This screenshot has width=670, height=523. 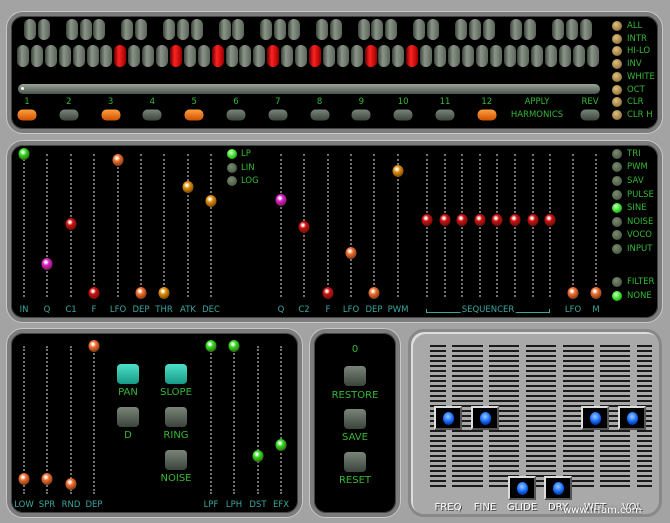 I want to click on fader-fine, so click(x=485, y=418).